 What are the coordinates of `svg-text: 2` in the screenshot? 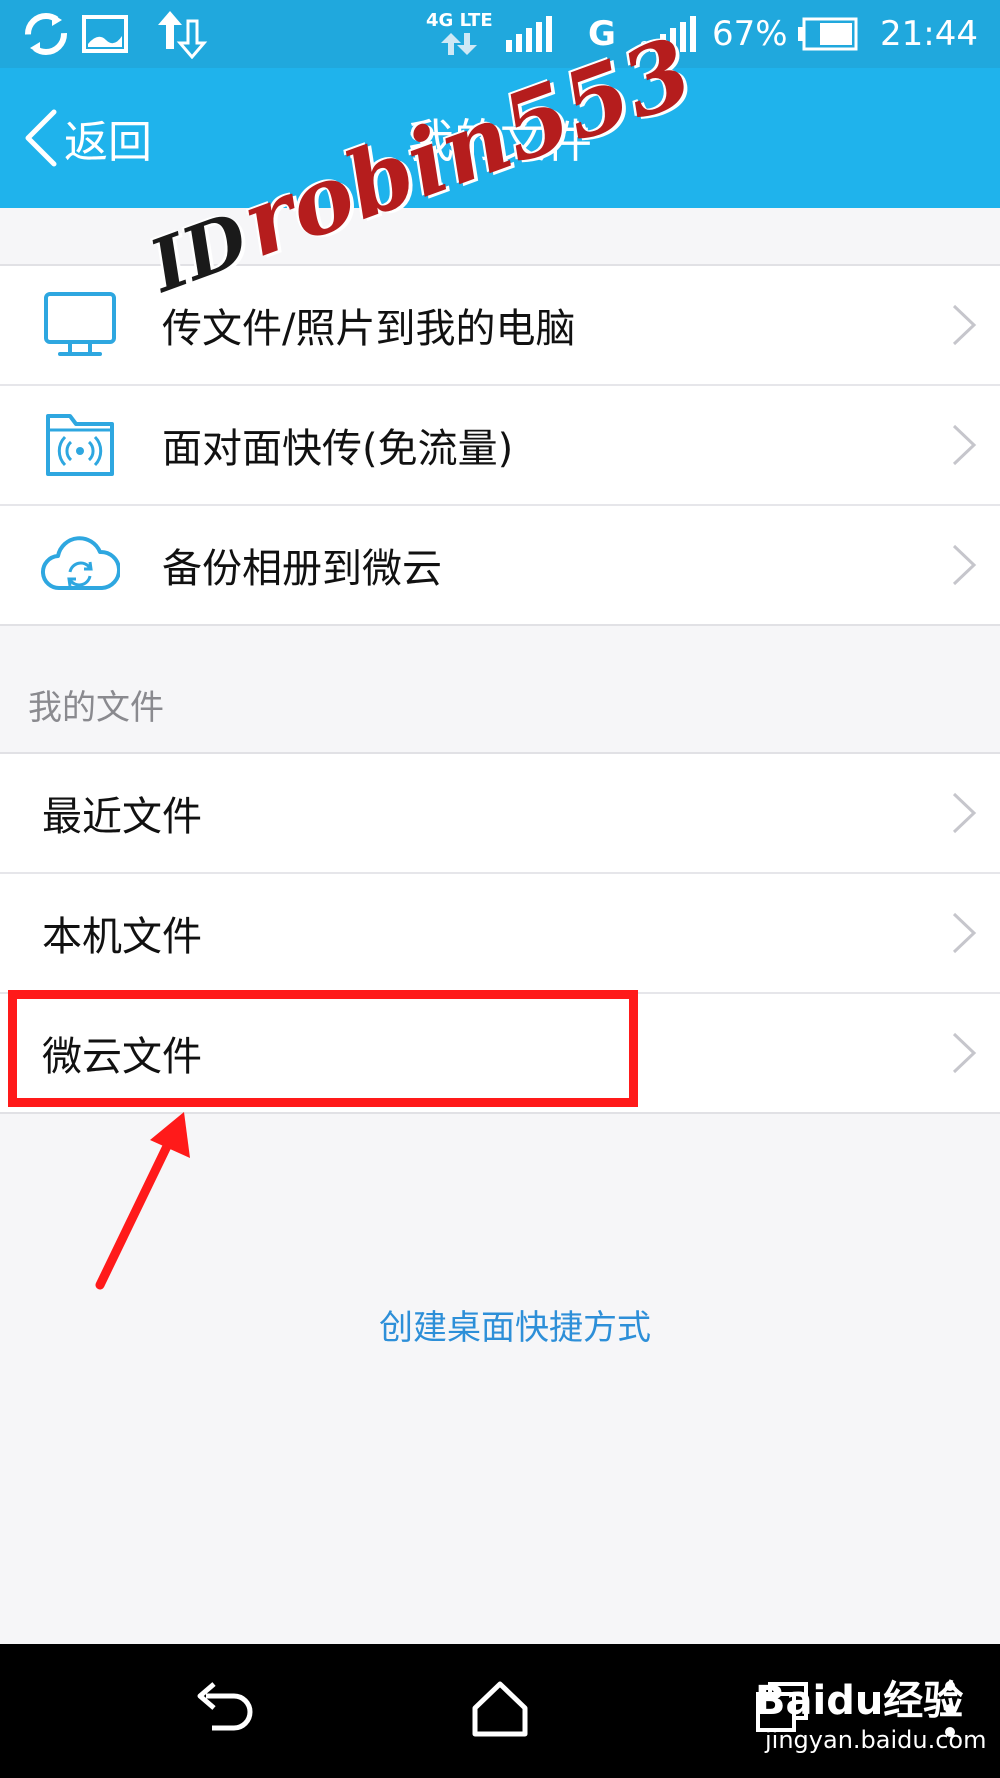 It's located at (644, 46).